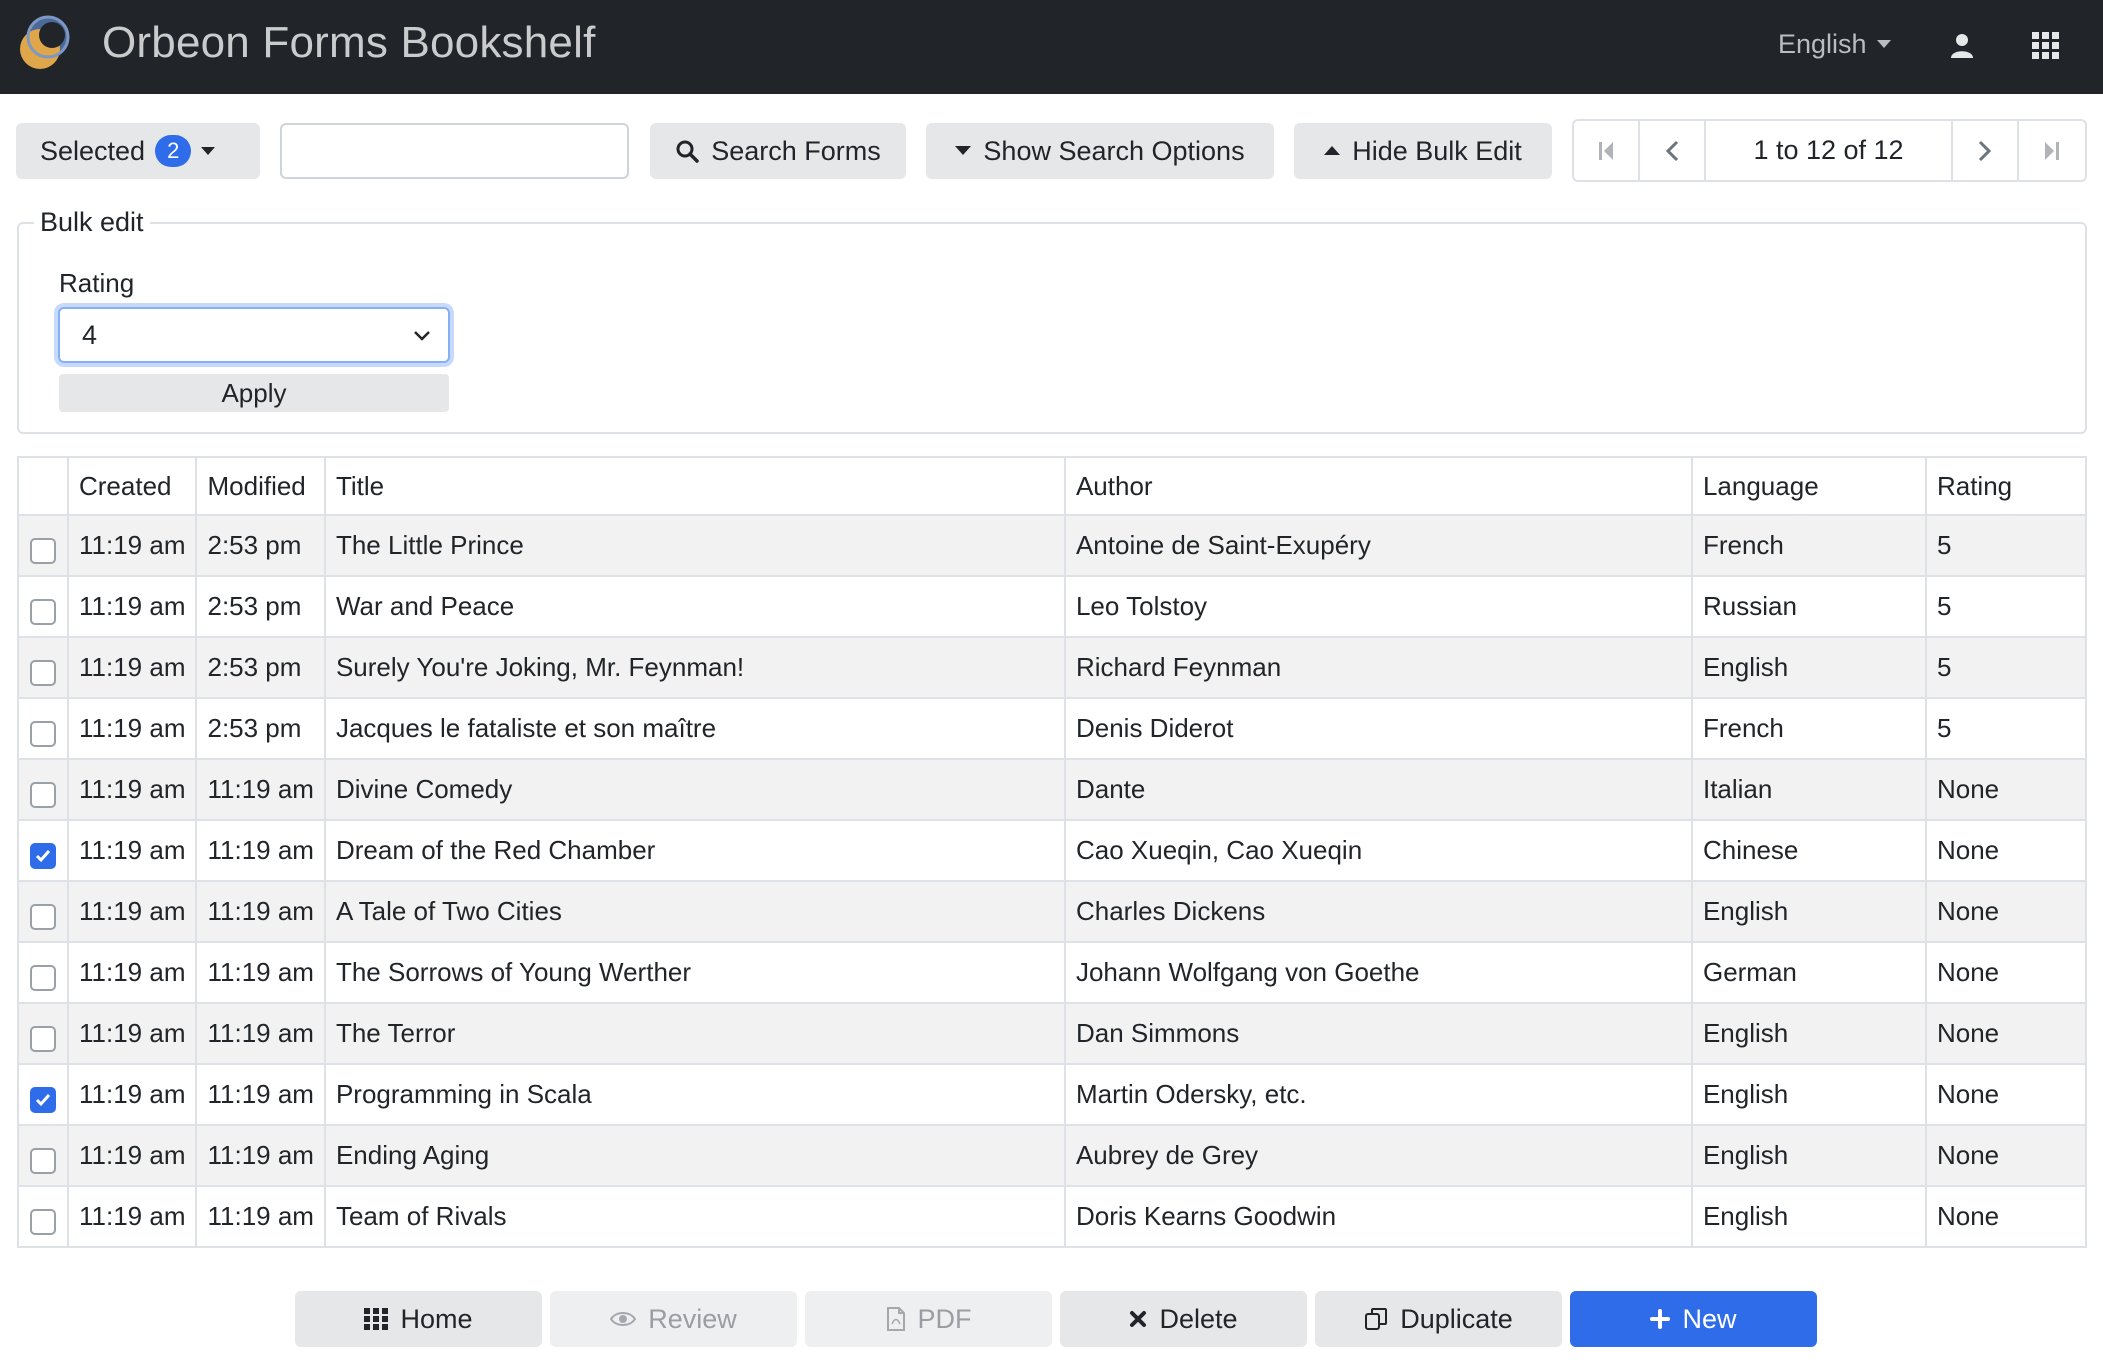 This screenshot has width=2103, height=1367. What do you see at coordinates (1183, 1319) in the screenshot?
I see `delete-button: Delete` at bounding box center [1183, 1319].